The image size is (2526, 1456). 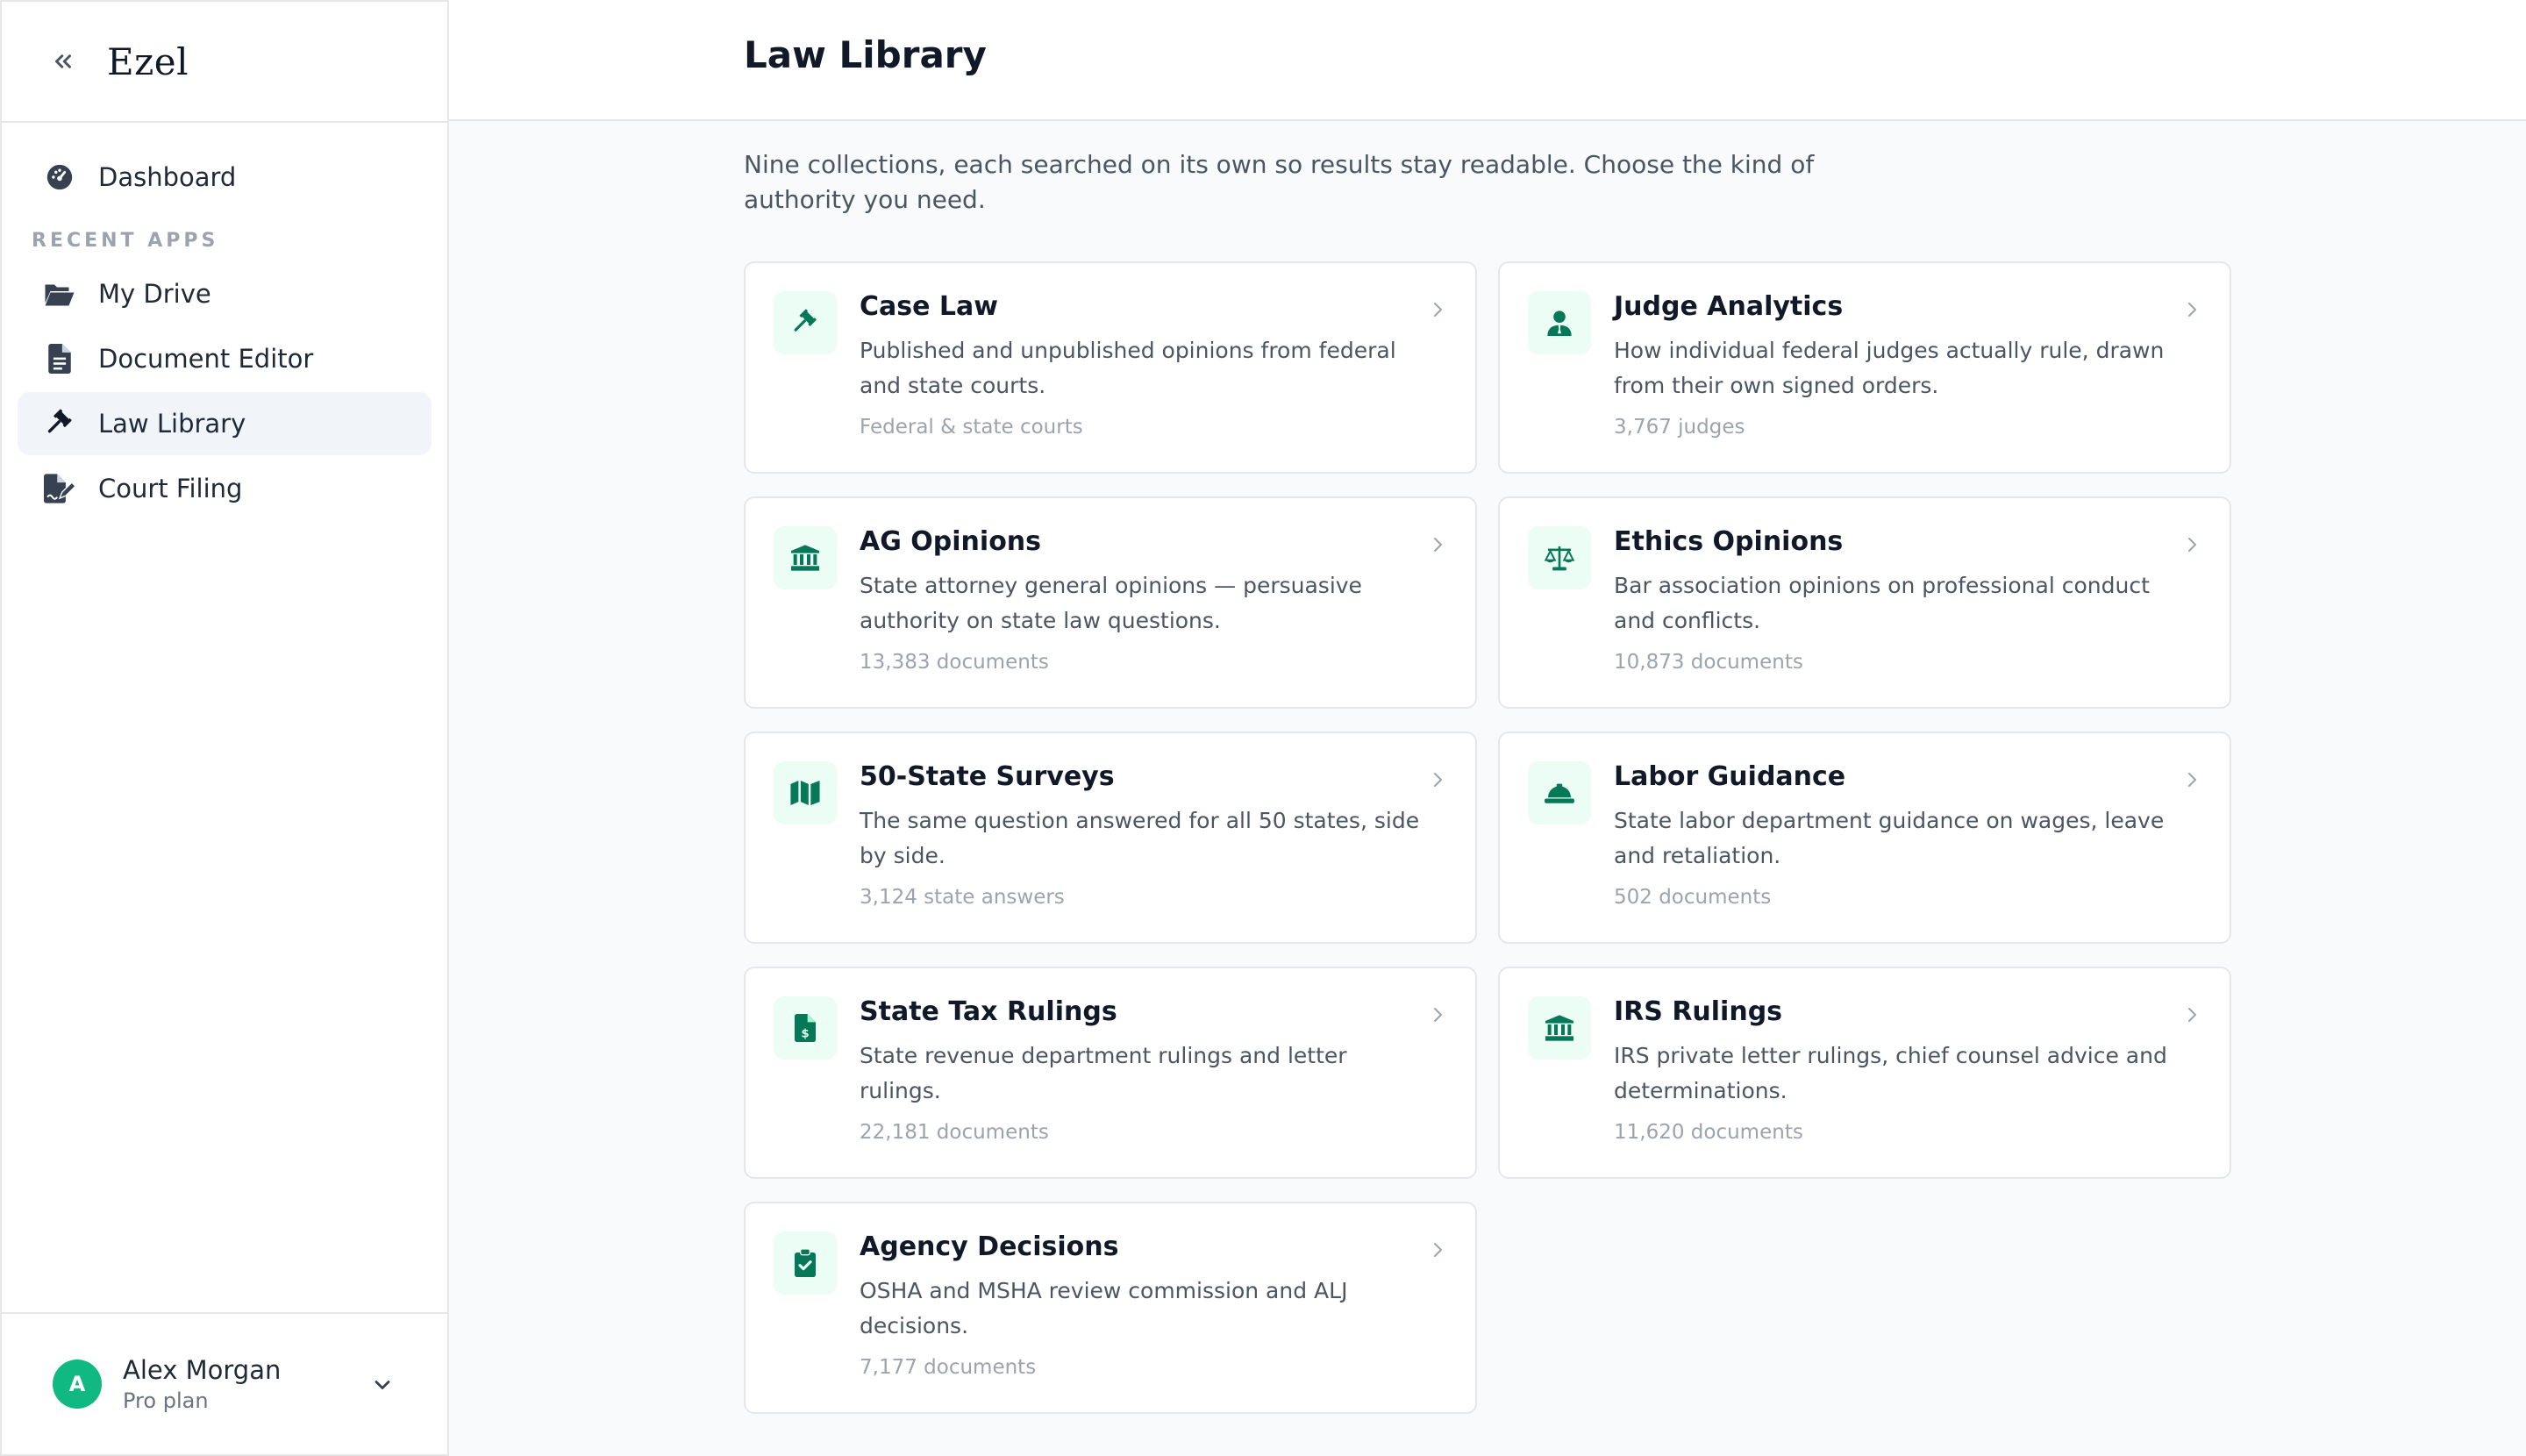 What do you see at coordinates (1559, 322) in the screenshot?
I see `user-tie-icon` at bounding box center [1559, 322].